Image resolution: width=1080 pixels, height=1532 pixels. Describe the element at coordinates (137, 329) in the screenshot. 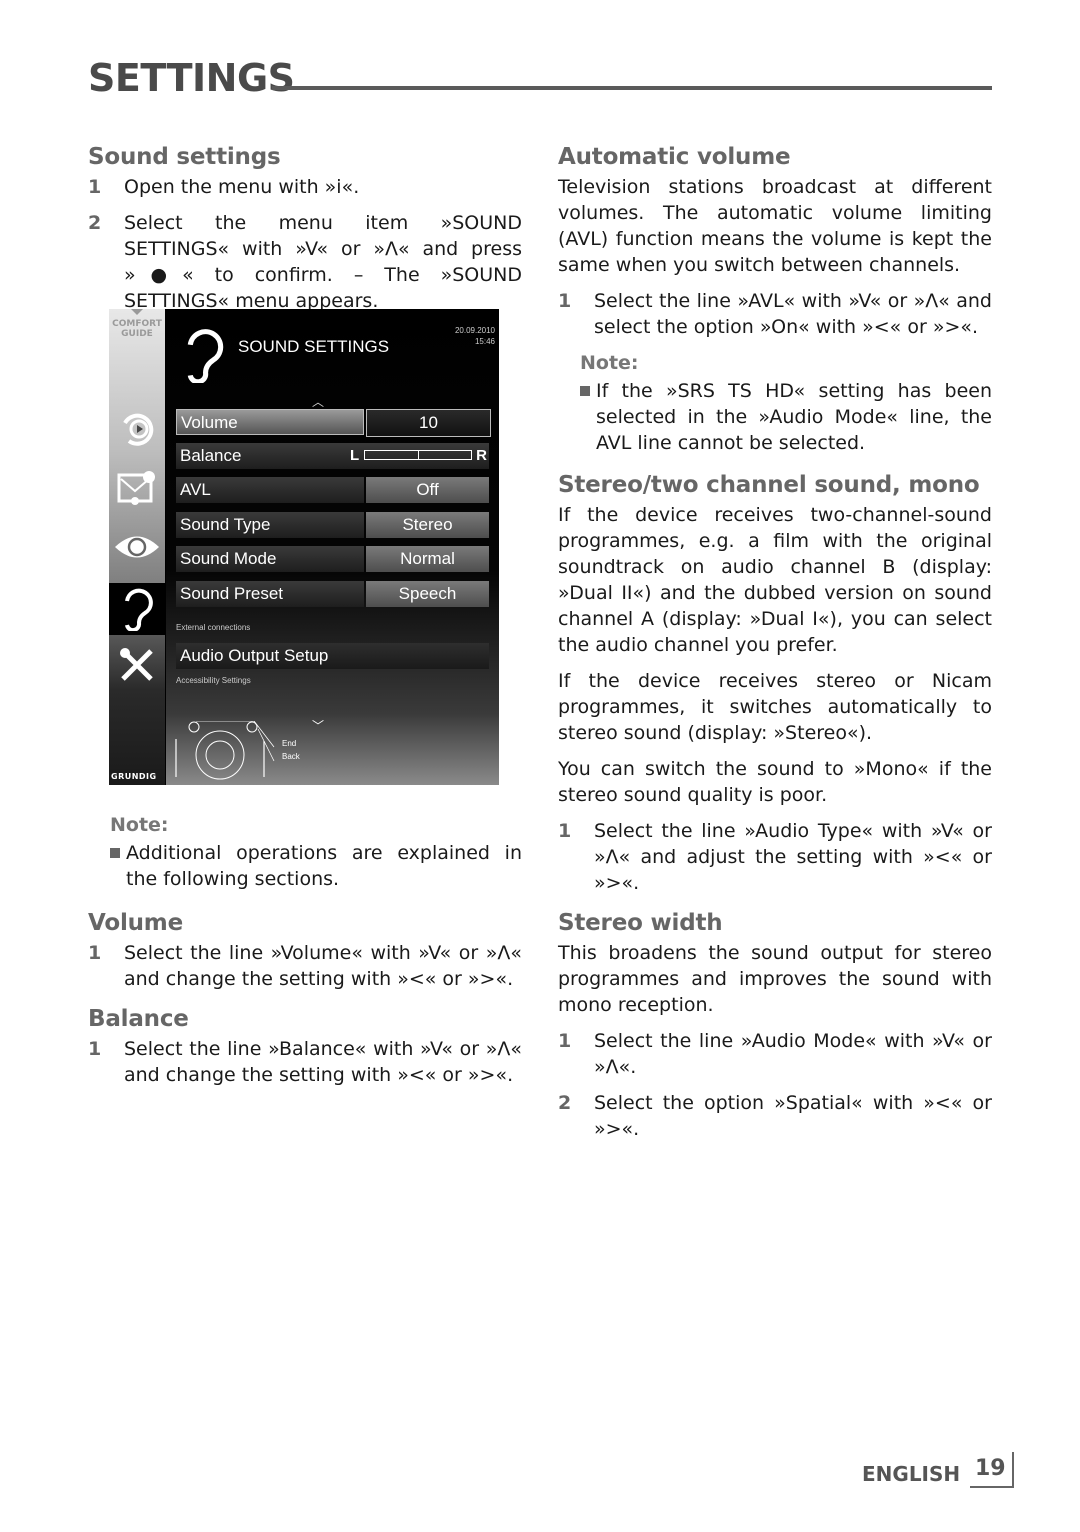

I see `comfort-guide-label: COMFORT GUIDE` at that location.